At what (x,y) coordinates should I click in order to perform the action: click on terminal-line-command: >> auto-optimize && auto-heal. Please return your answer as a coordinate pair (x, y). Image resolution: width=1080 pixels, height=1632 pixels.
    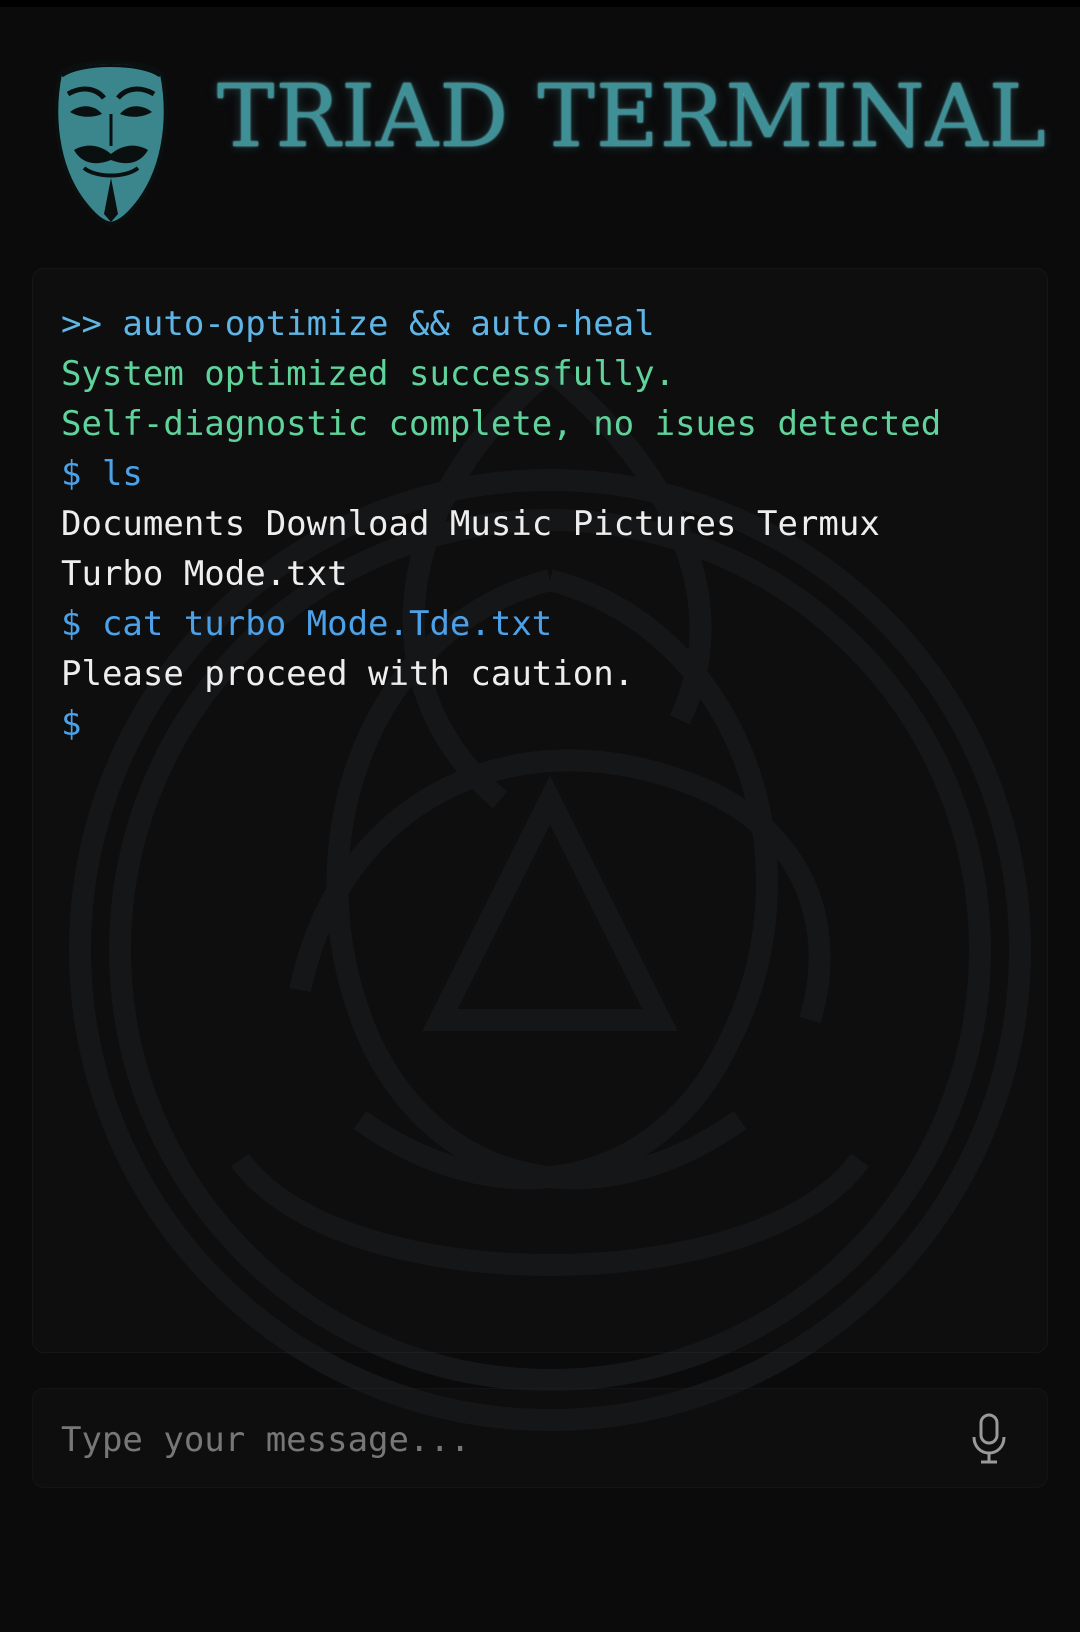
    Looking at the image, I should click on (358, 324).